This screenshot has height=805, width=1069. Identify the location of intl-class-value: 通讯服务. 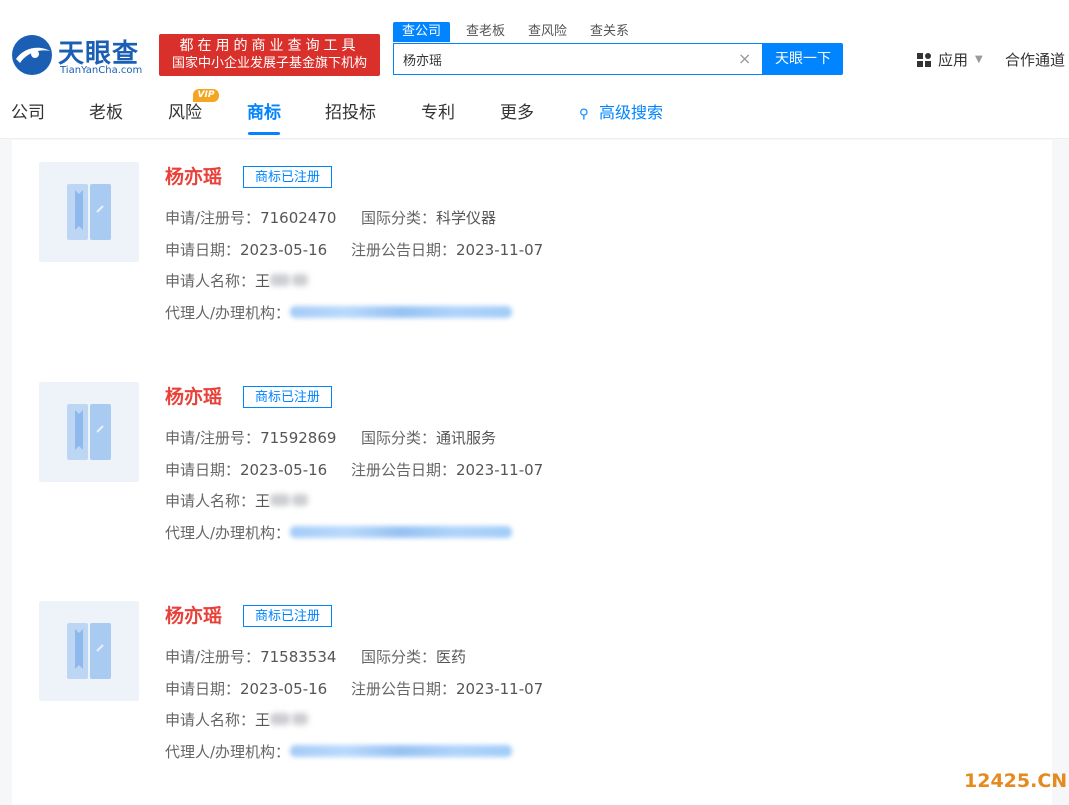
(466, 438).